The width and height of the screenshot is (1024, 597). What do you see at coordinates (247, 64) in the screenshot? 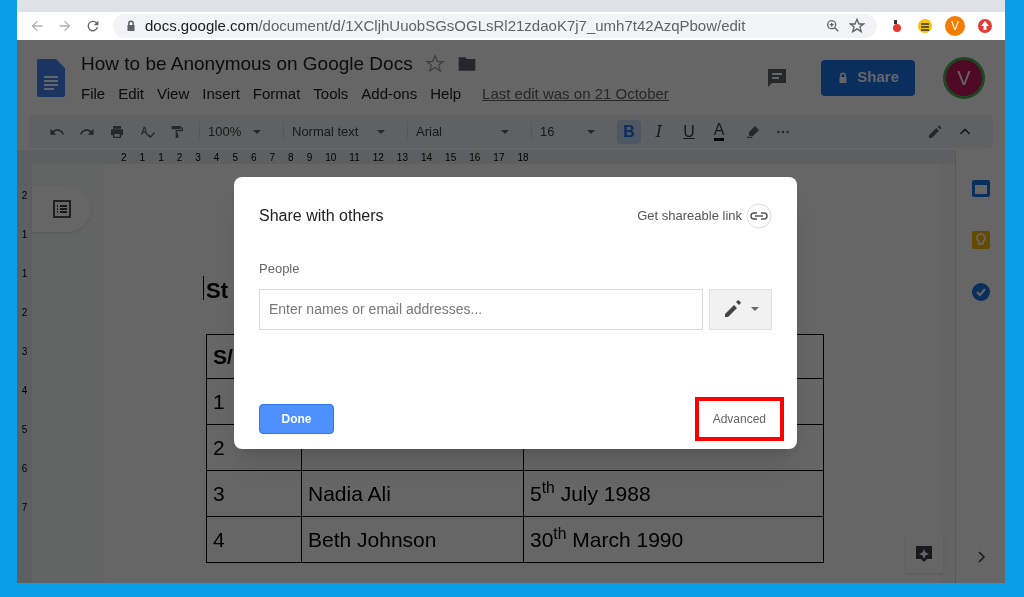
I see `document-title: How to be Anonymous on Google Docs` at bounding box center [247, 64].